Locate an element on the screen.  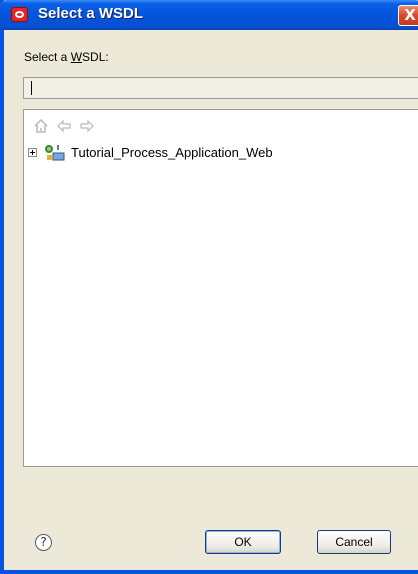
cancel-button: Cancel is located at coordinates (354, 542).